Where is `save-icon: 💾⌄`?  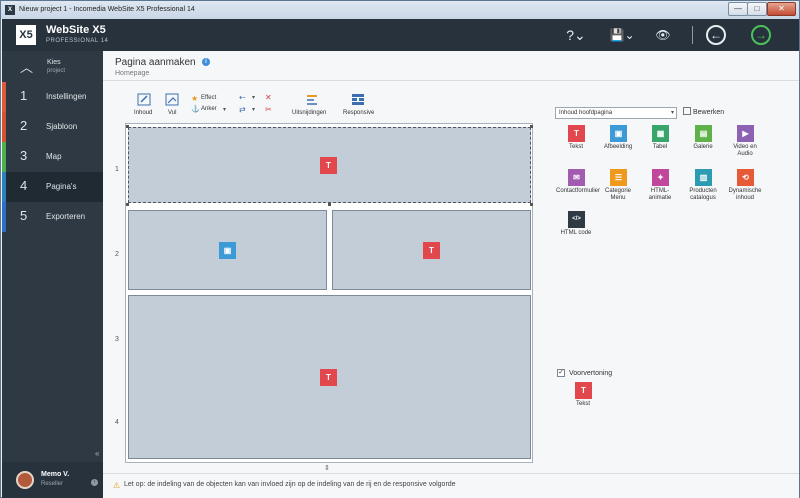
save-icon: 💾⌄ is located at coordinates (622, 35).